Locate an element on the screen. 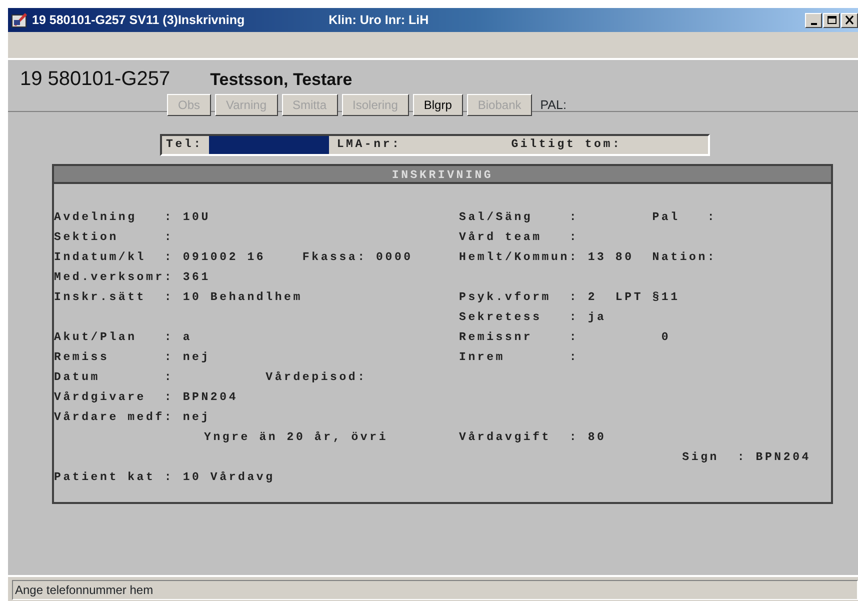 This screenshot has width=858, height=601. field-text: Sign : BPN204 is located at coordinates (746, 457).